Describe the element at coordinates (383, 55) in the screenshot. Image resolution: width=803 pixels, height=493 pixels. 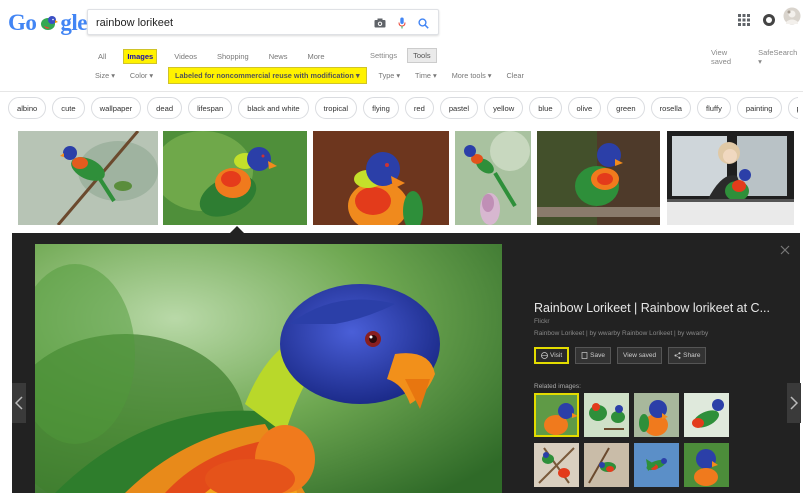
I see `settings-link: Settings` at that location.